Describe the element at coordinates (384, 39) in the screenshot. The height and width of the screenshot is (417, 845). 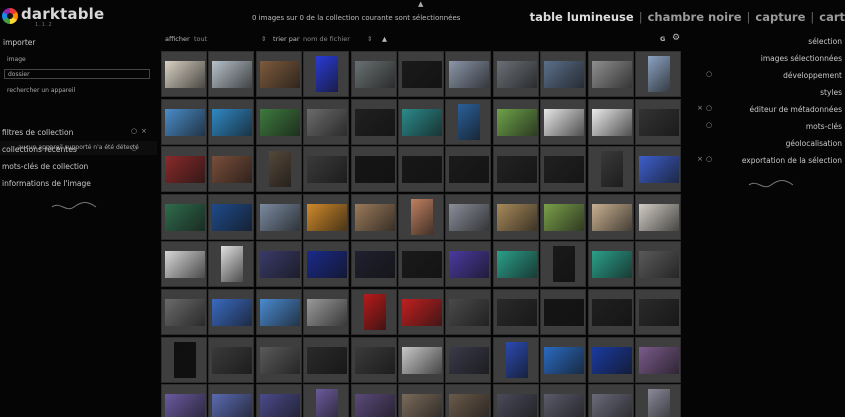
I see `sort-direction-icon: ▲` at that location.